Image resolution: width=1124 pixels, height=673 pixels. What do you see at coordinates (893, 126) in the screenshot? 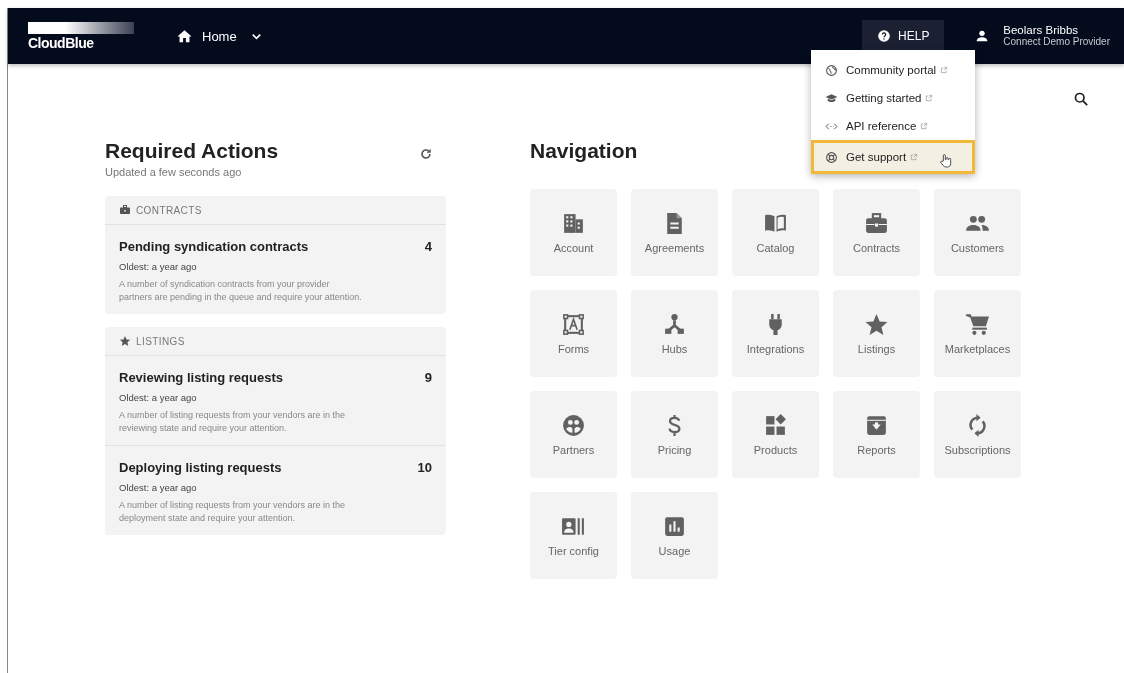
I see `menu-item: API reference` at bounding box center [893, 126].